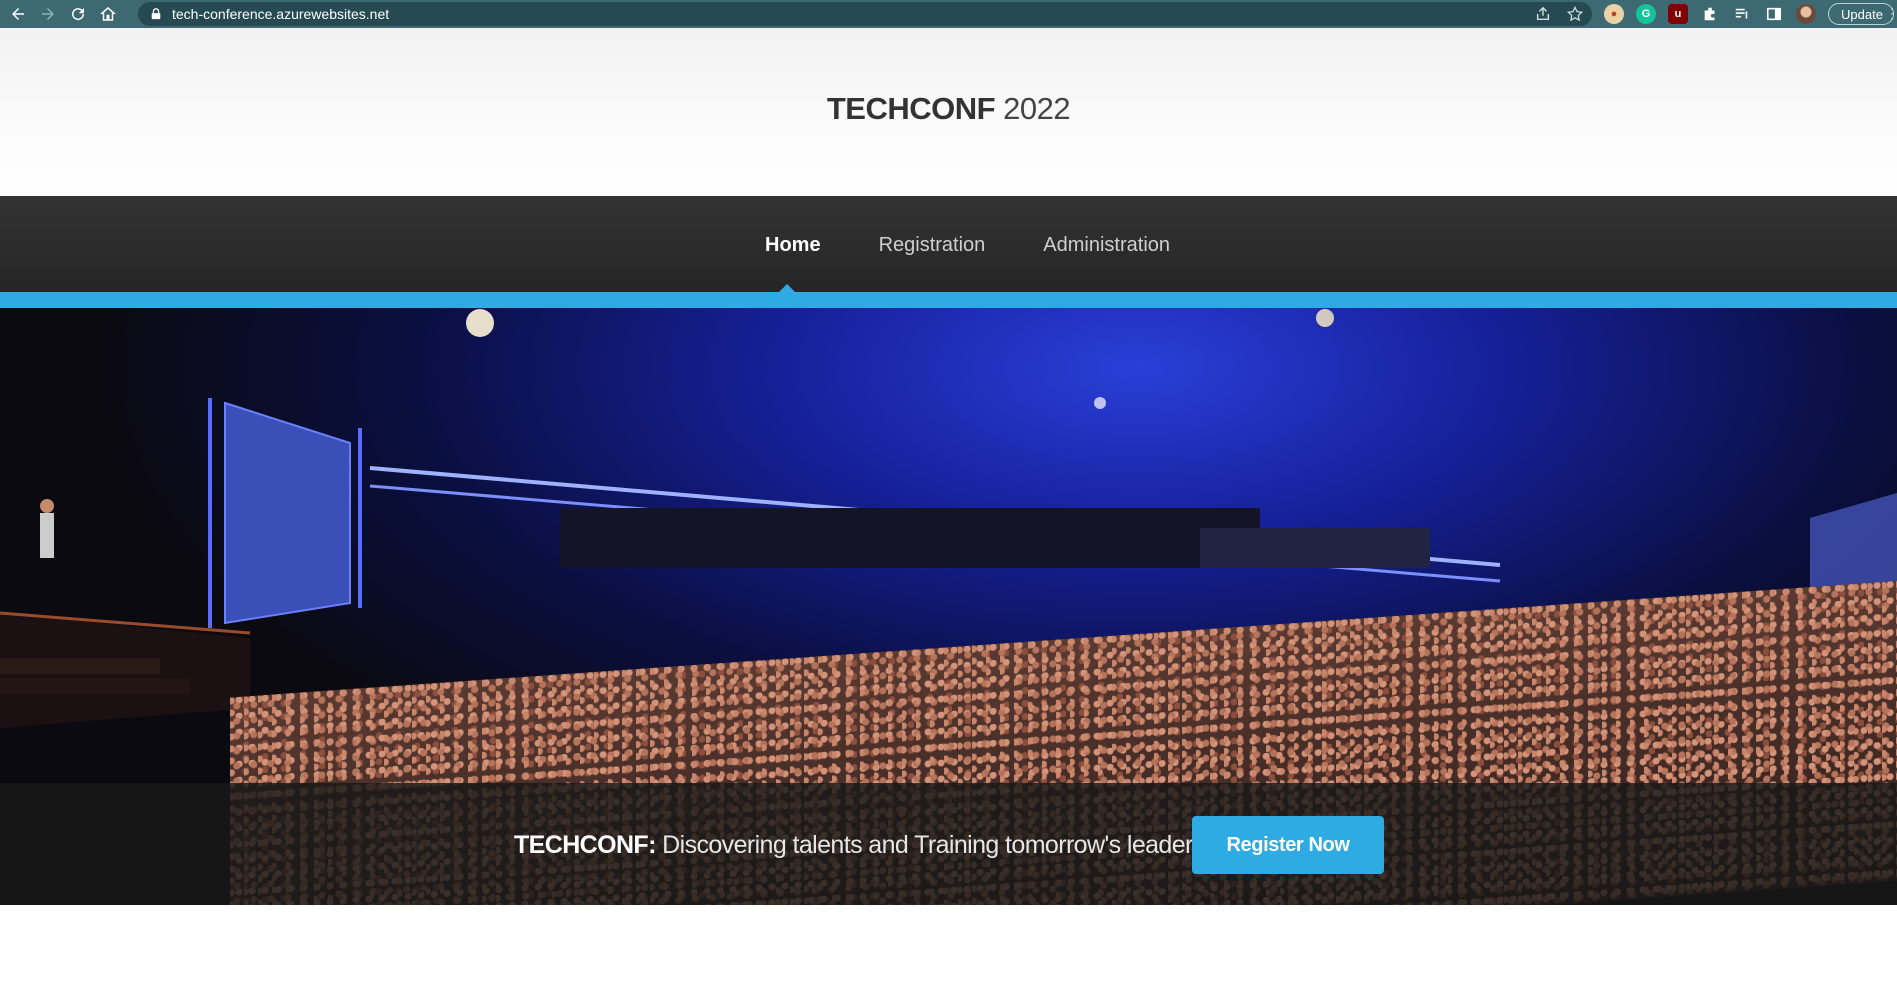 The image size is (1897, 999). What do you see at coordinates (48, 14) in the screenshot?
I see `forward-icon` at bounding box center [48, 14].